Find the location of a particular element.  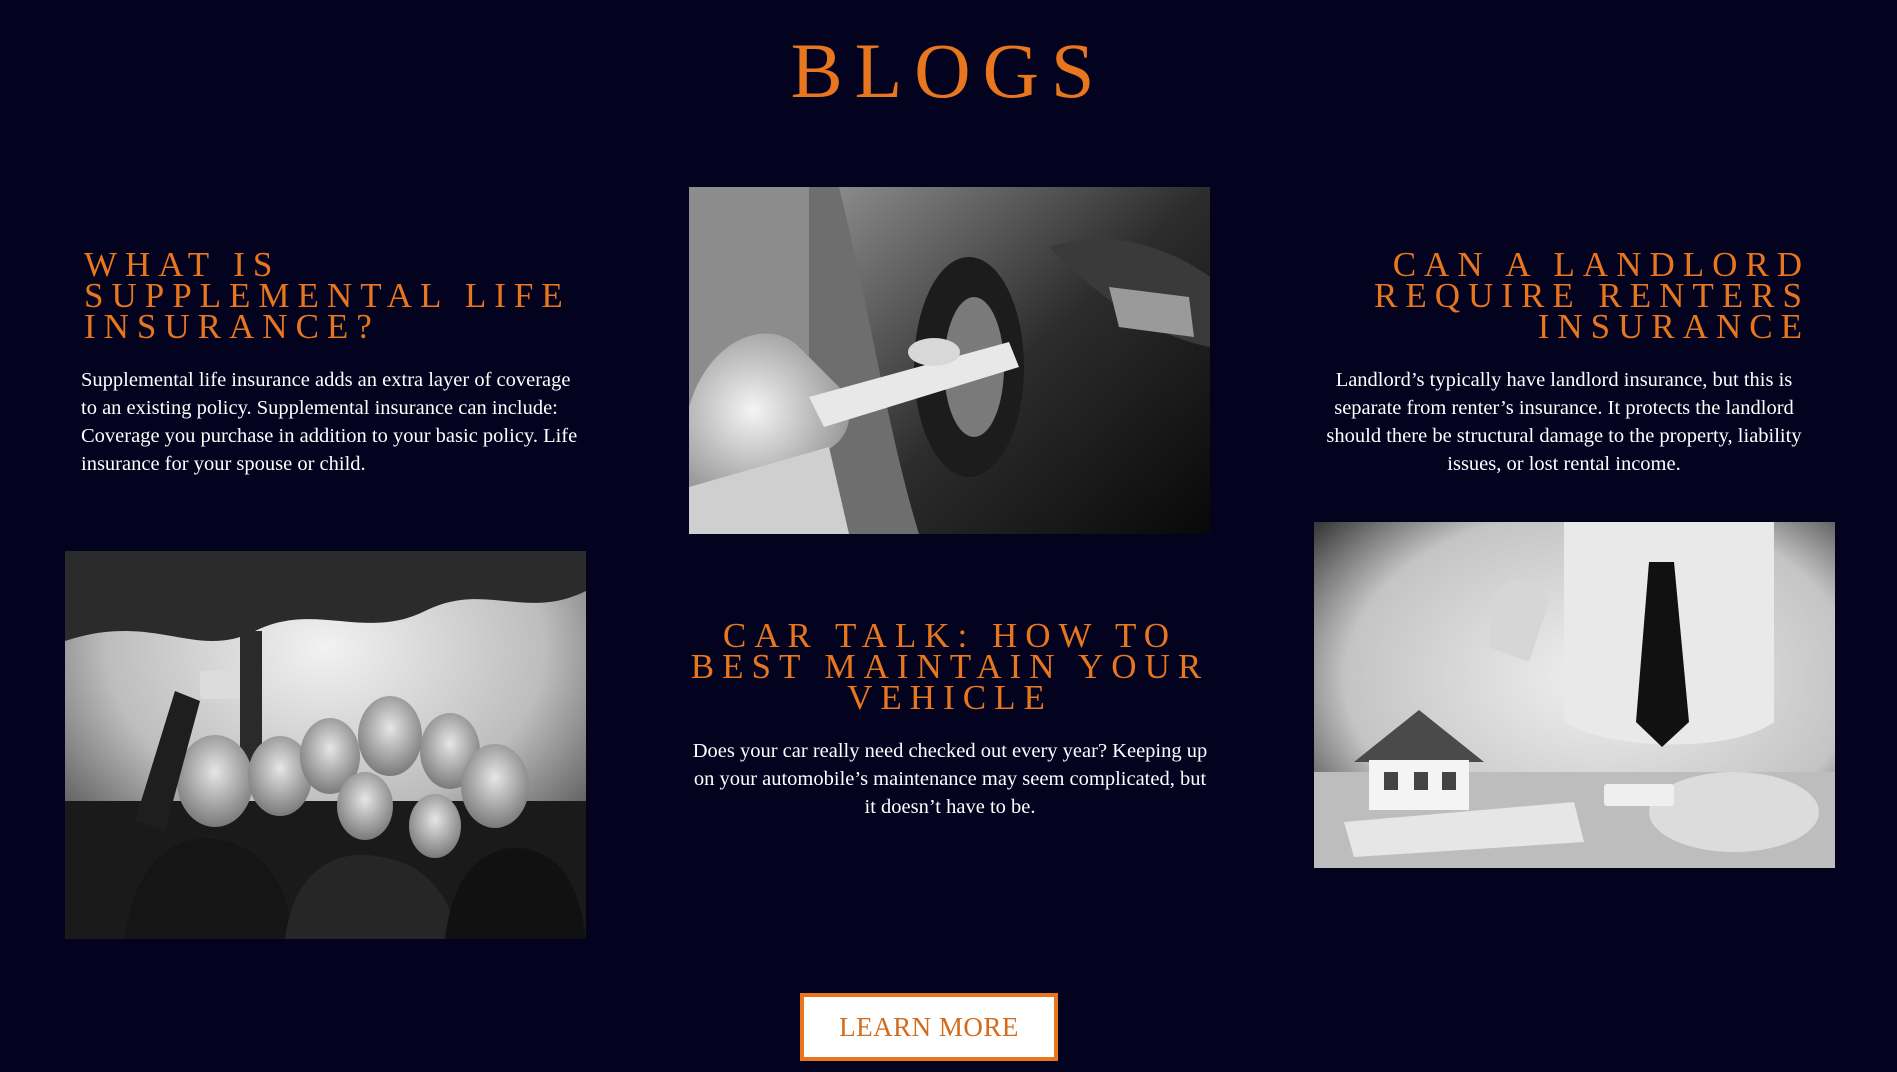

post-title-landlord-renters: CAN A LANDLORD REQUIRE RENTERS INSURANCE is located at coordinates (1560, 295).